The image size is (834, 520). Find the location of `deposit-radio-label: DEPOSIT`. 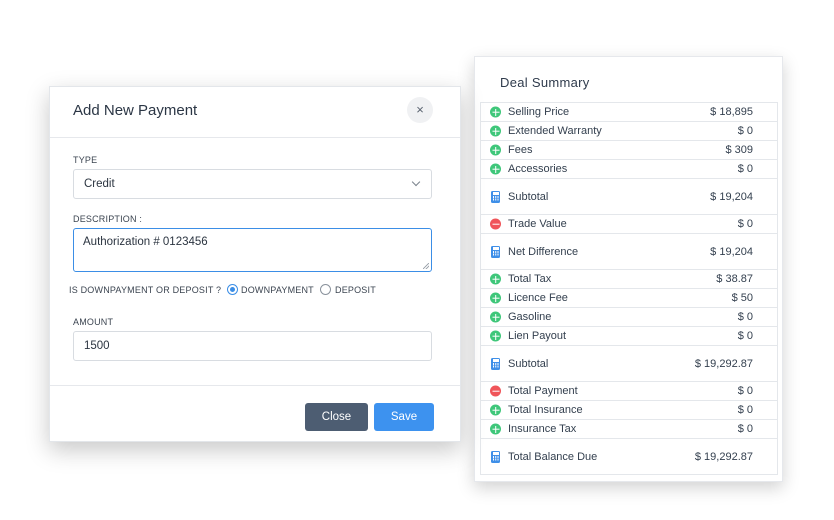

deposit-radio-label: DEPOSIT is located at coordinates (355, 290).